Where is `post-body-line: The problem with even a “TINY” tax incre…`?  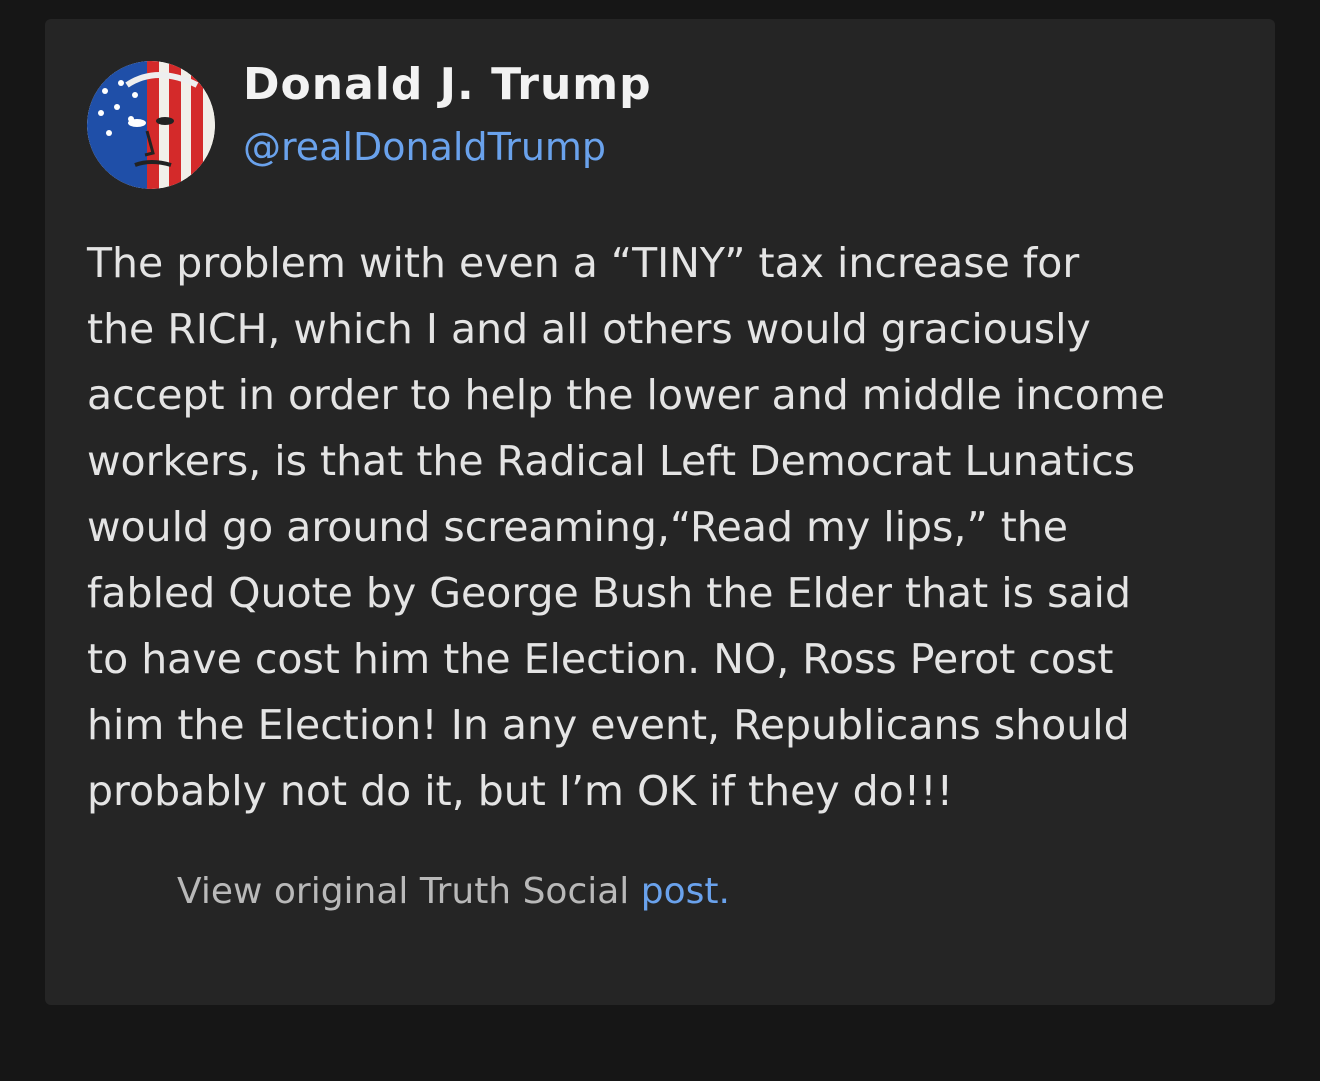 post-body-line: The problem with even a “TINY” tax incre… is located at coordinates (583, 263).